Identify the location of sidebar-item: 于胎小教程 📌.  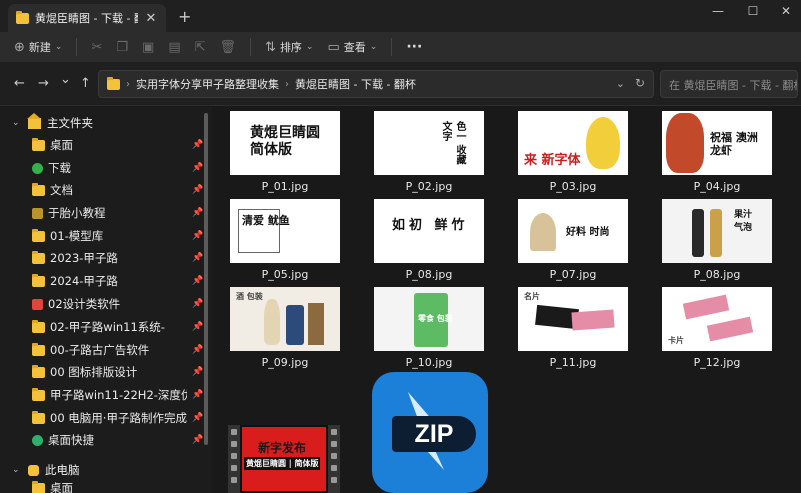
(118, 213).